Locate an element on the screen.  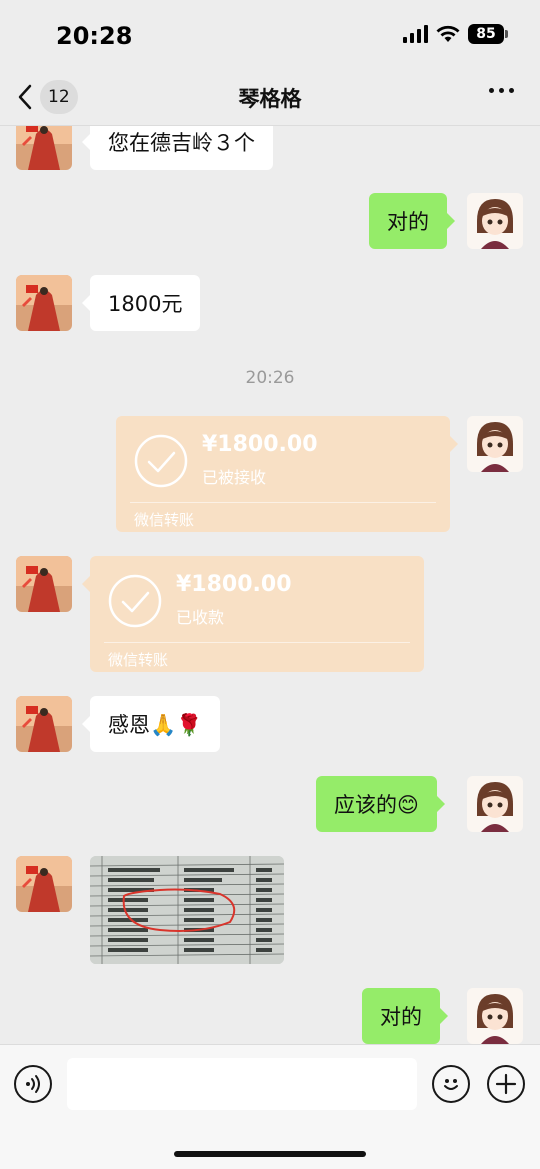
voice-icon is located at coordinates (33, 1084).